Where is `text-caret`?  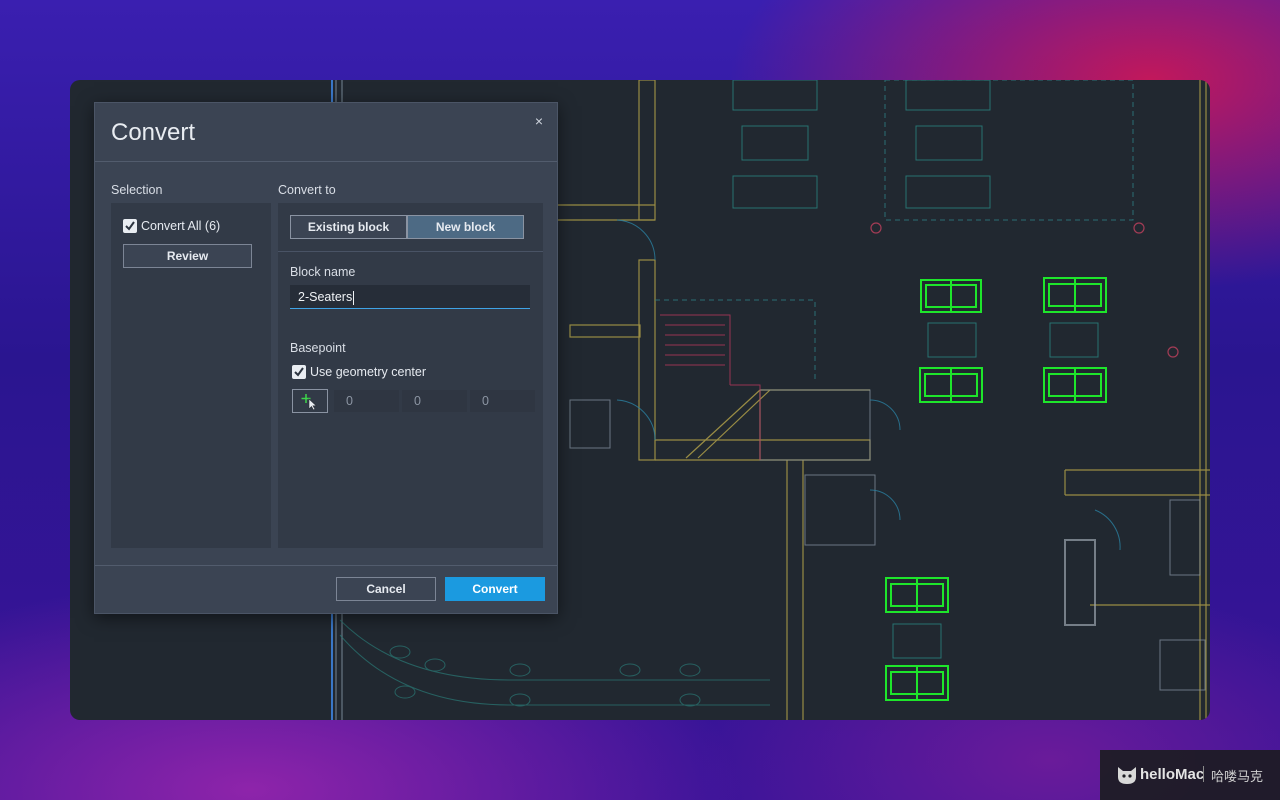 text-caret is located at coordinates (354, 297).